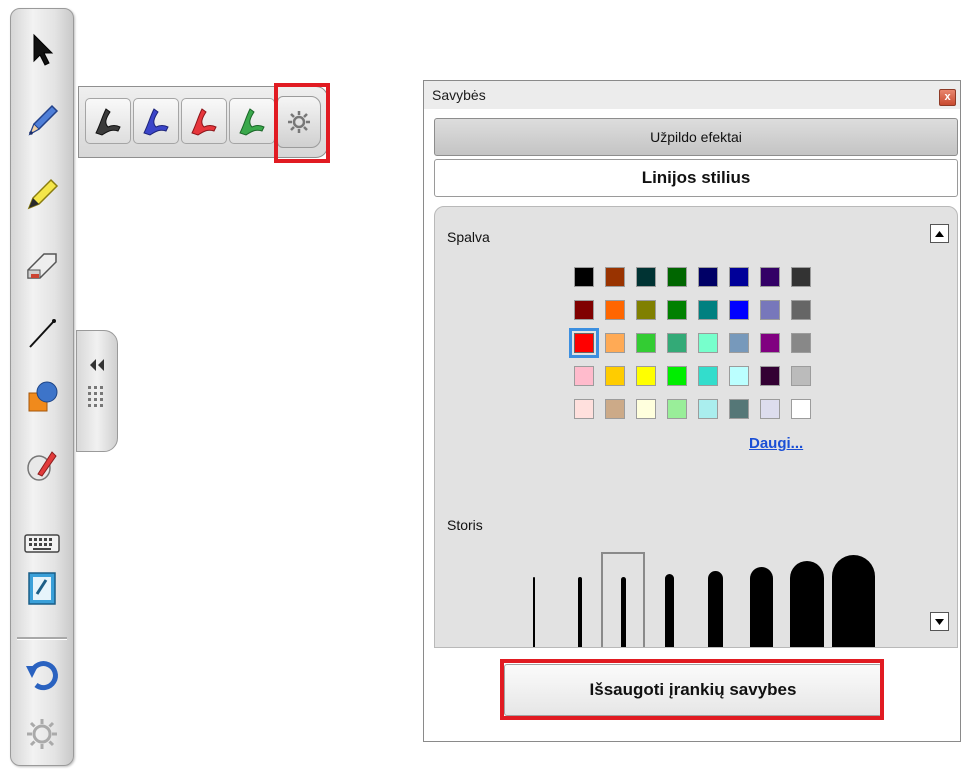 This screenshot has width=961, height=769. I want to click on highlight-box-gear, so click(302, 123).